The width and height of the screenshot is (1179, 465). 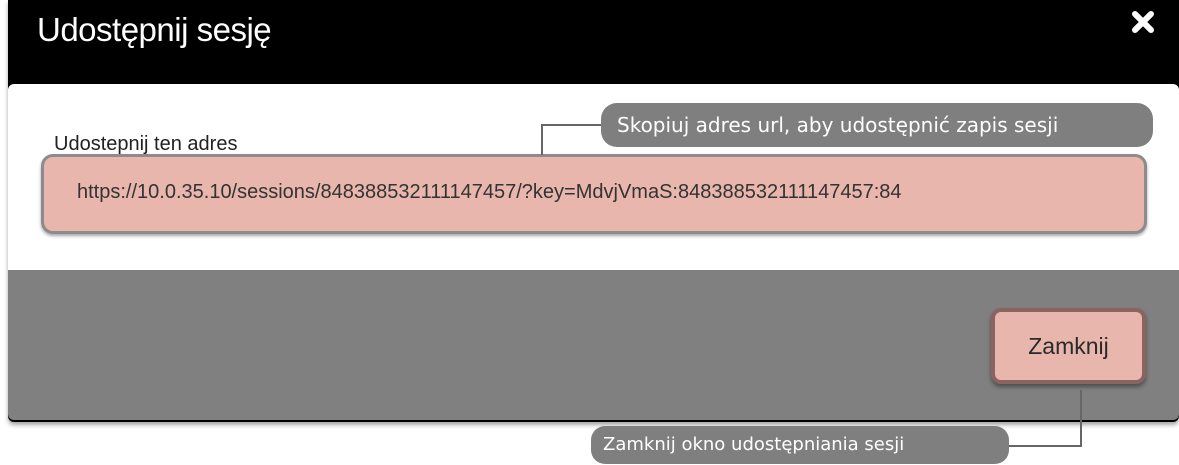 What do you see at coordinates (542, 140) in the screenshot?
I see `url-callout-leader-vertical` at bounding box center [542, 140].